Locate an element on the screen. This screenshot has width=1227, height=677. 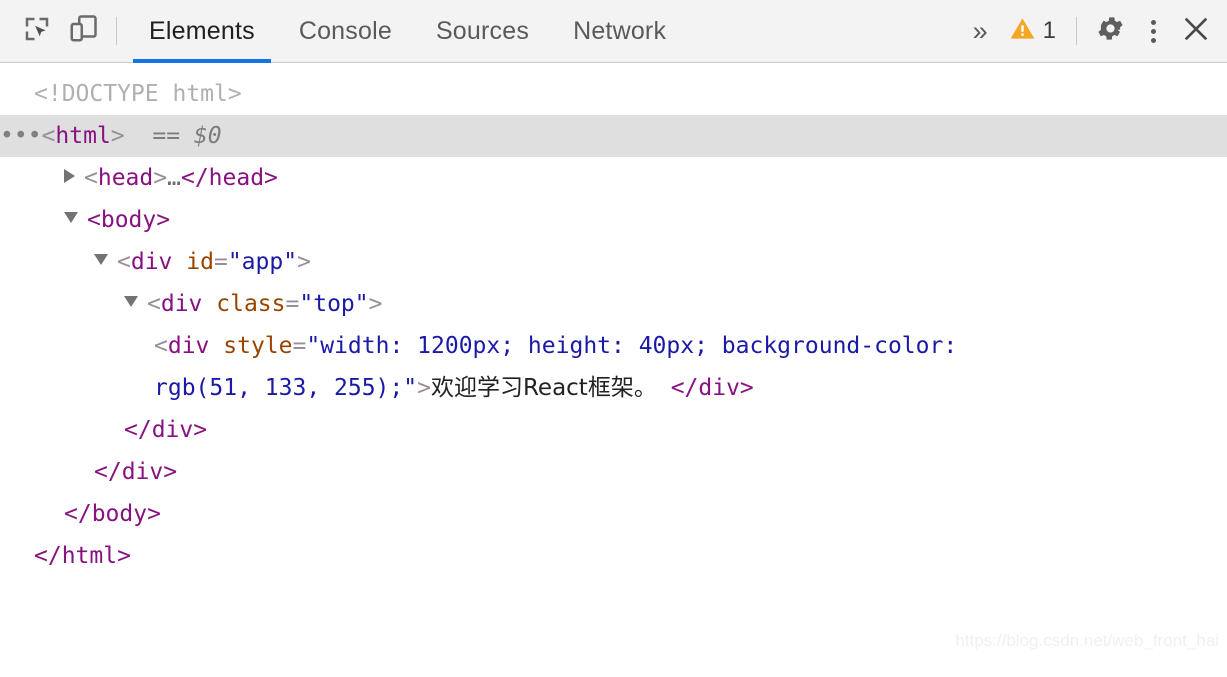
tag-name-html: html is located at coordinates (83, 136).